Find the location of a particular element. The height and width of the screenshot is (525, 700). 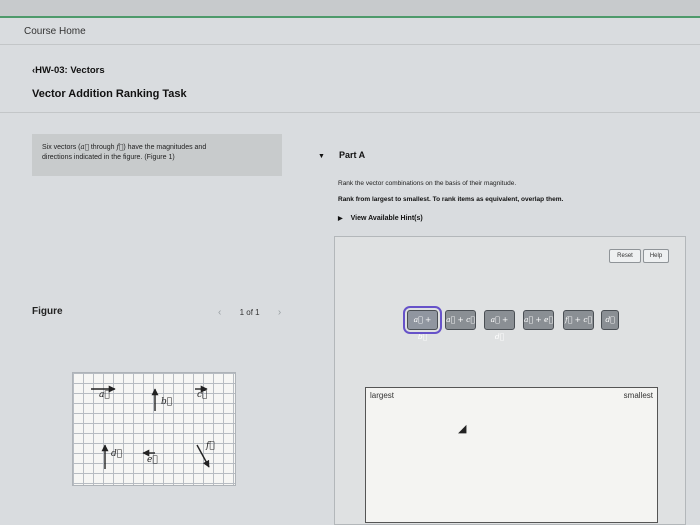

intro-text: Six vectors ( is located at coordinates (61, 147).